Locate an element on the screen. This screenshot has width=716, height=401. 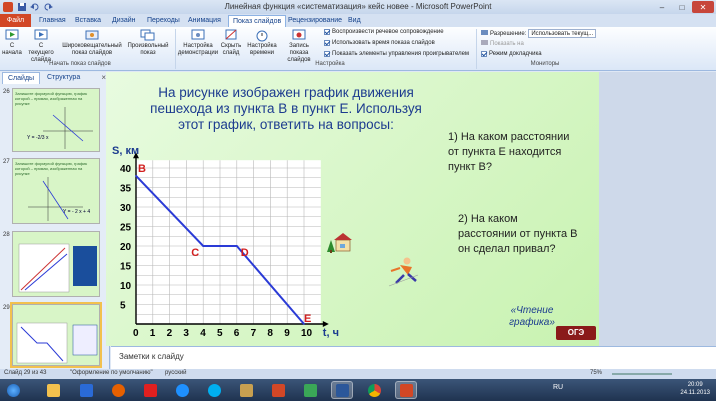
firefox-icon is located at coordinates (118, 390).